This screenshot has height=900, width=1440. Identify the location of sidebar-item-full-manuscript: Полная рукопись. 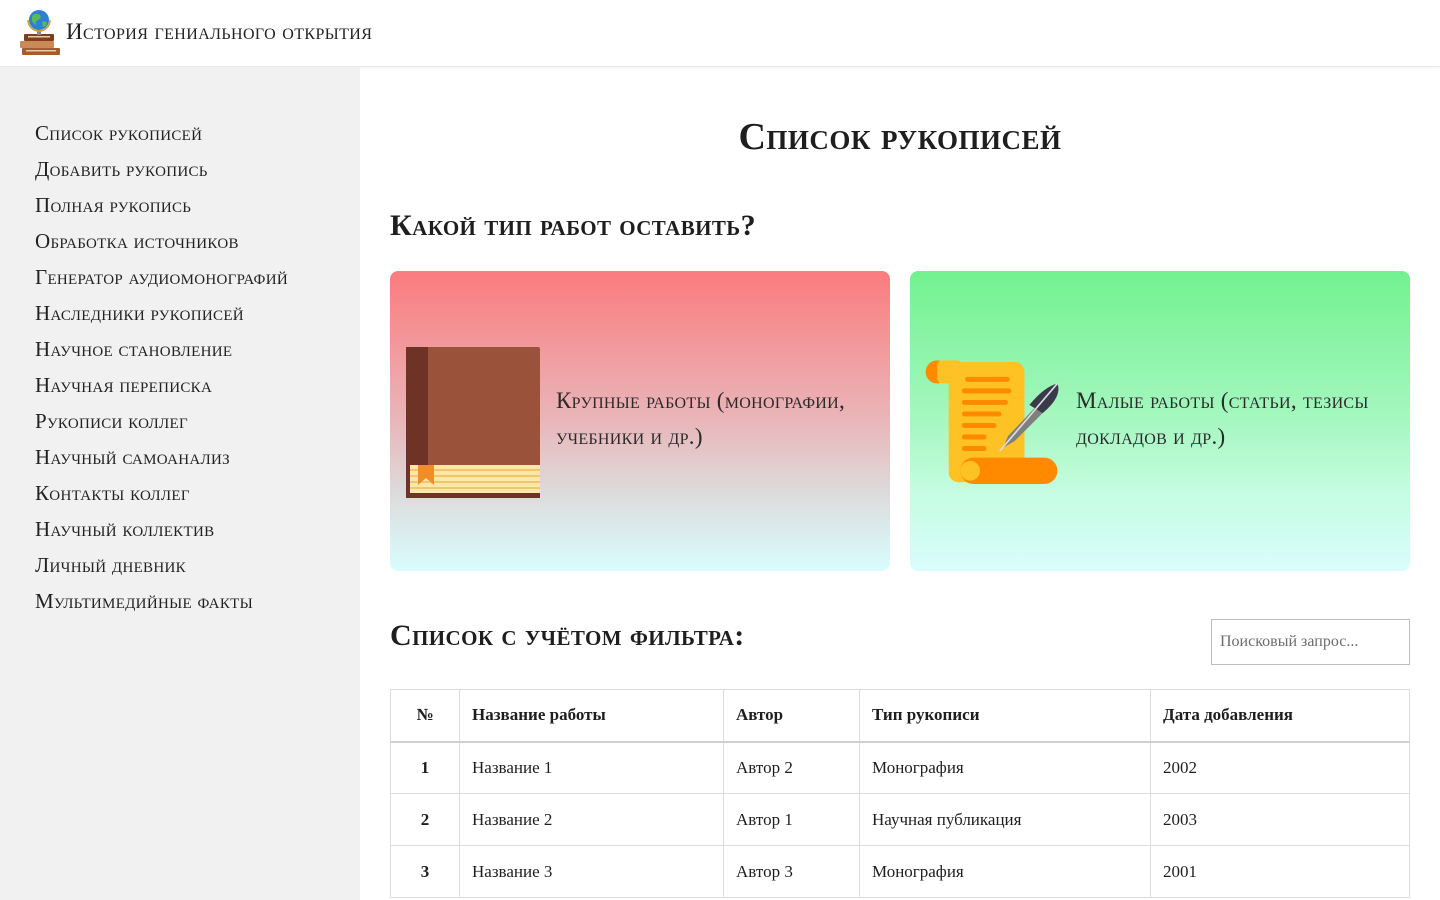
(161, 205).